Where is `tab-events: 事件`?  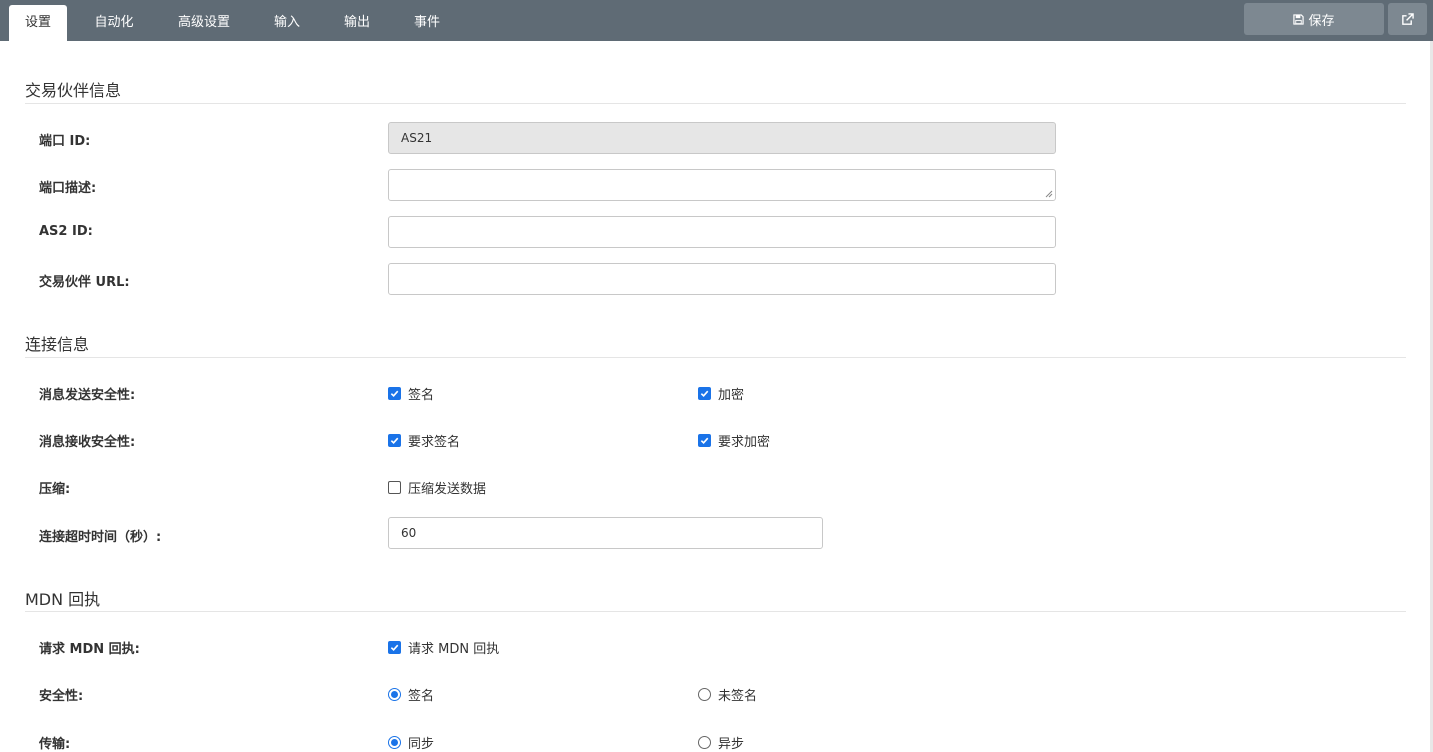
tab-events: 事件 is located at coordinates (427, 23).